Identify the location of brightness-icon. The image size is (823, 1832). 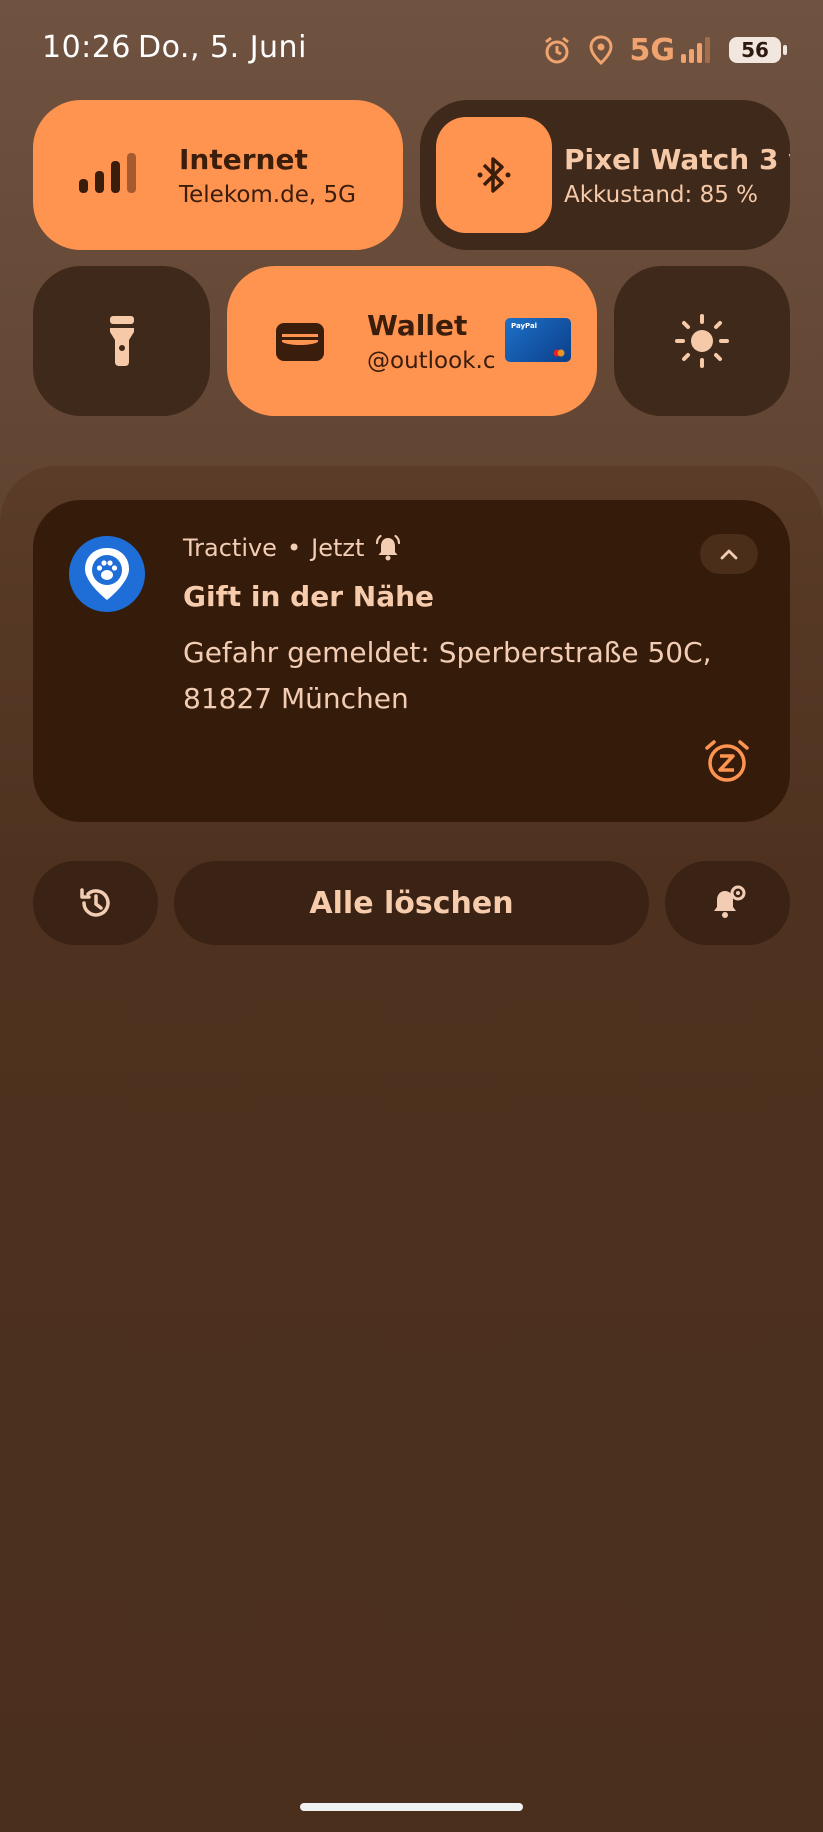
(702, 341).